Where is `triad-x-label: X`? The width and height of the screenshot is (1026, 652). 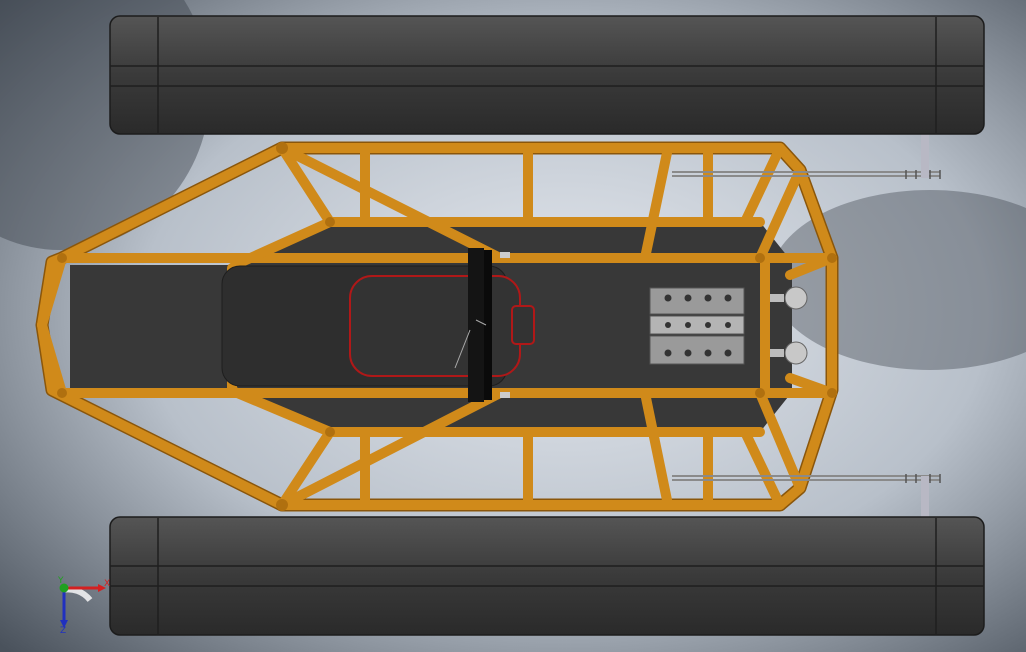 triad-x-label: X is located at coordinates (107, 584).